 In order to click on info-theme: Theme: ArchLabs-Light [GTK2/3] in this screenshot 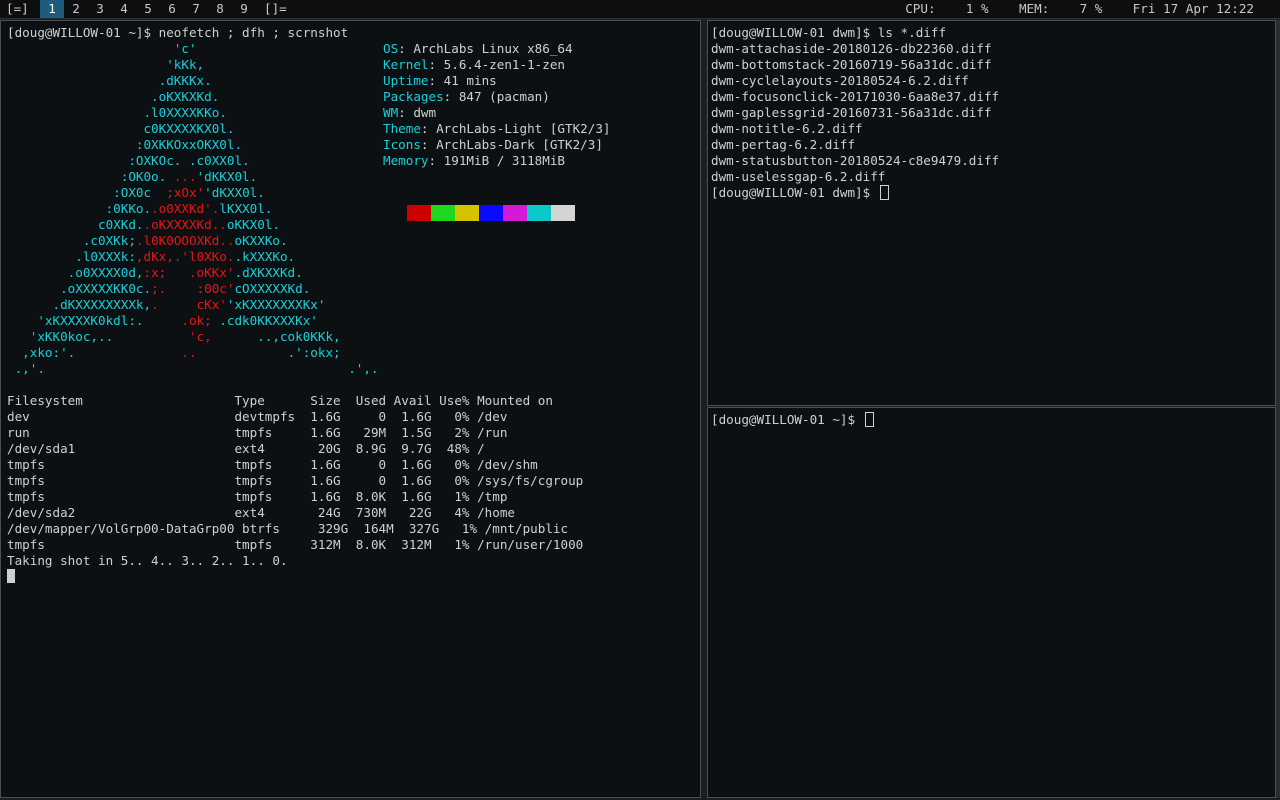, I will do `click(497, 129)`.